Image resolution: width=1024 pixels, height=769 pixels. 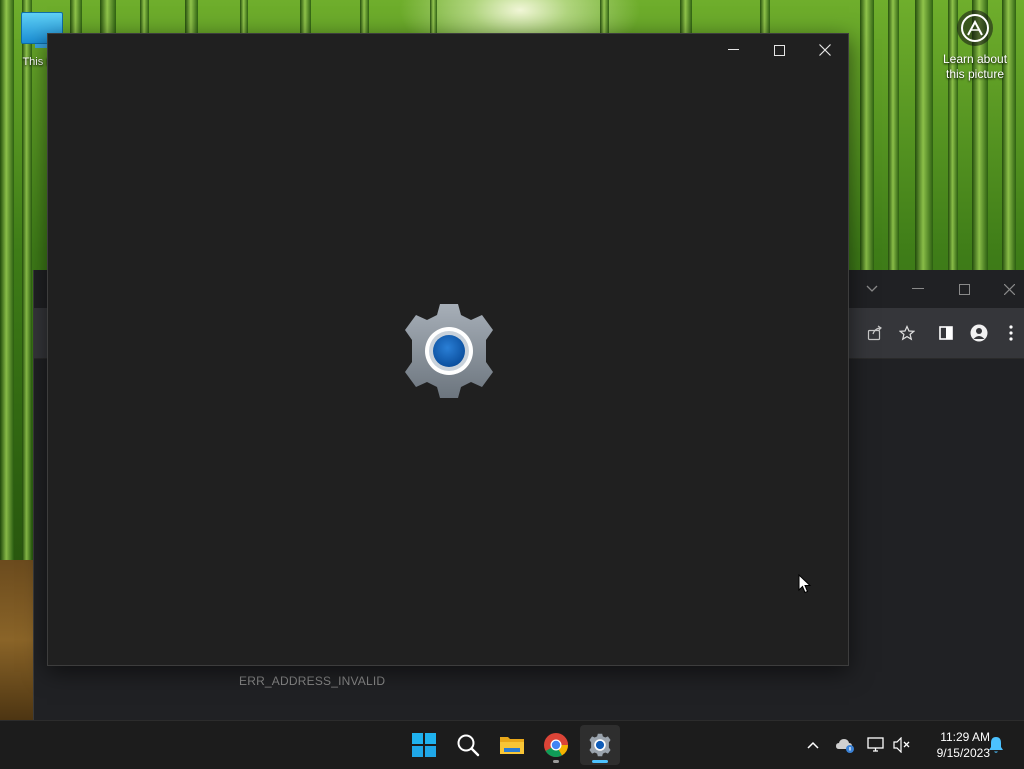 I want to click on network-icon, so click(x=876, y=745).